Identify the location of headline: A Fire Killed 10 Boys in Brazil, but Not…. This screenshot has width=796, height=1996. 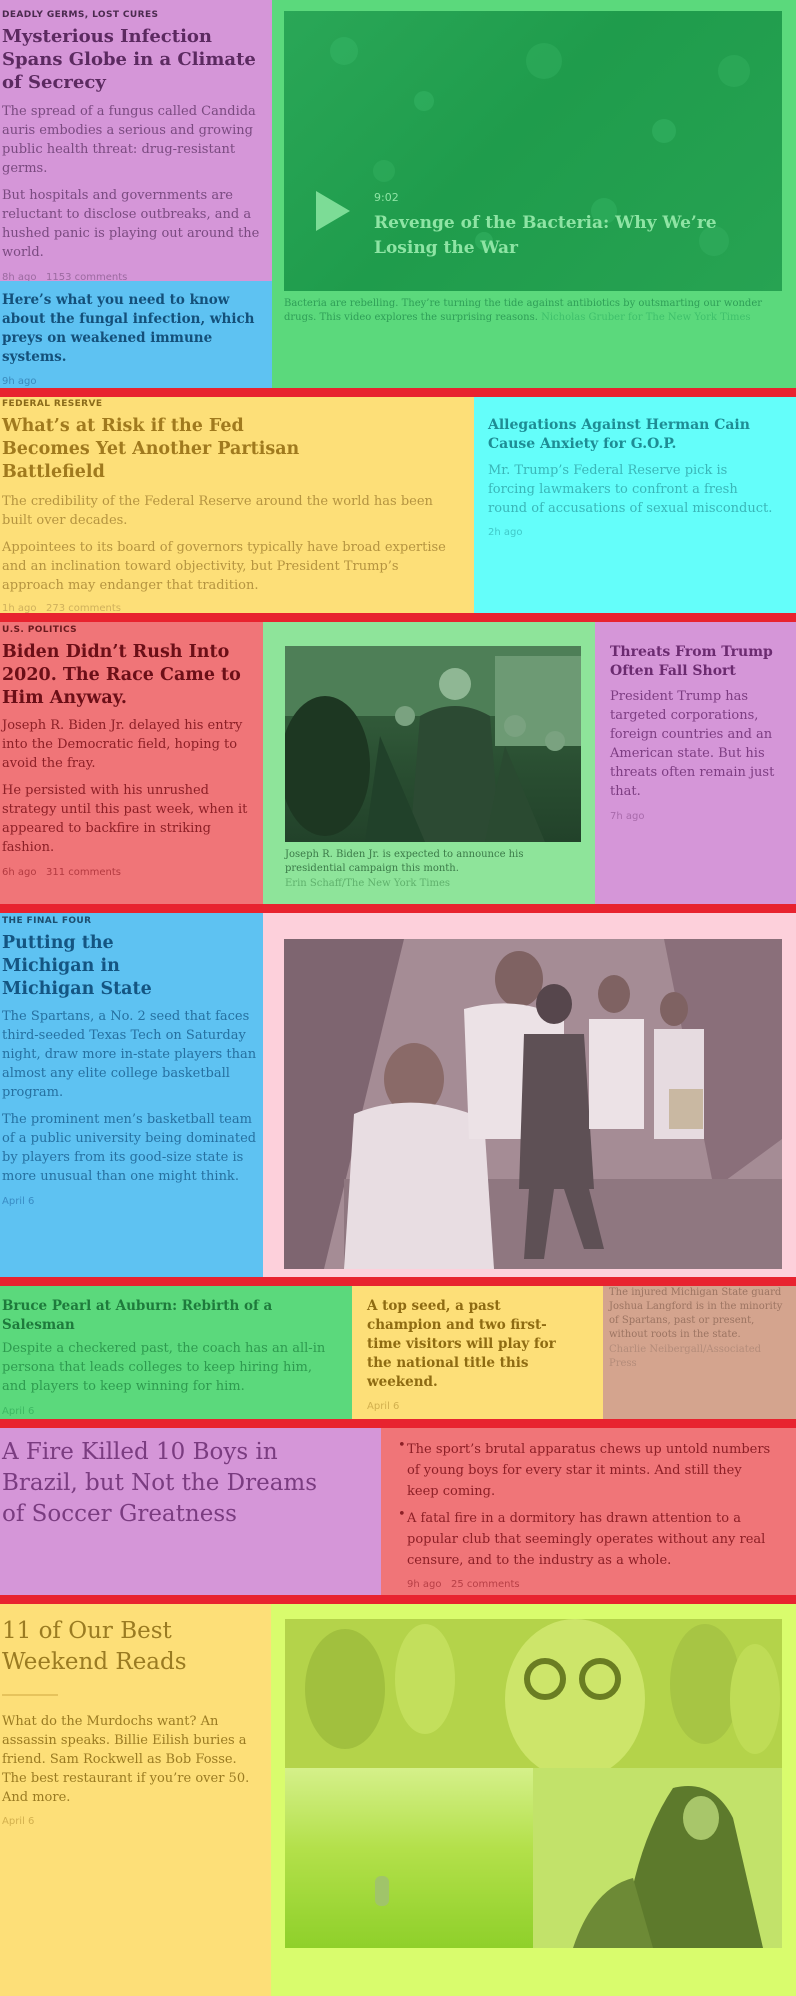
(161, 1483).